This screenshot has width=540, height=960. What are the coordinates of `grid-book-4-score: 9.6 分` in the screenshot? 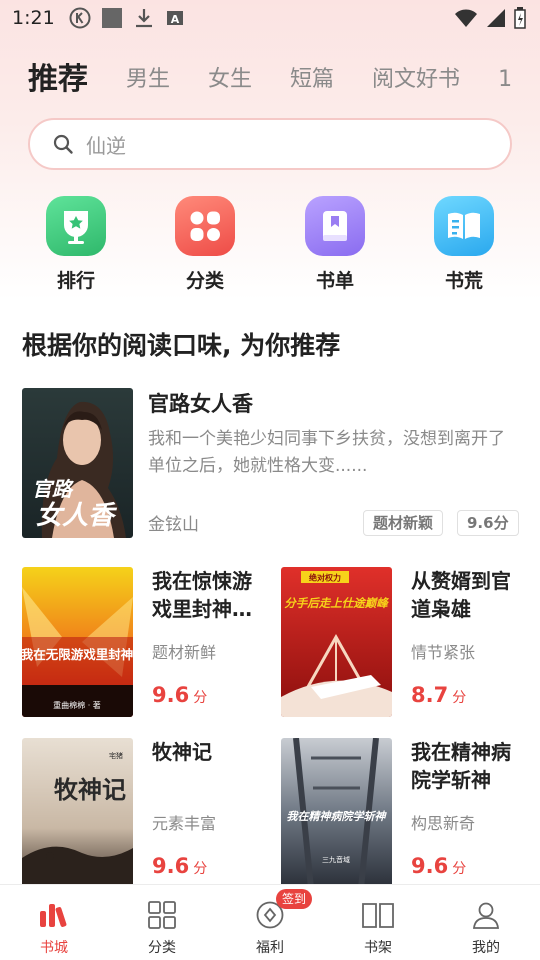 It's located at (438, 866).